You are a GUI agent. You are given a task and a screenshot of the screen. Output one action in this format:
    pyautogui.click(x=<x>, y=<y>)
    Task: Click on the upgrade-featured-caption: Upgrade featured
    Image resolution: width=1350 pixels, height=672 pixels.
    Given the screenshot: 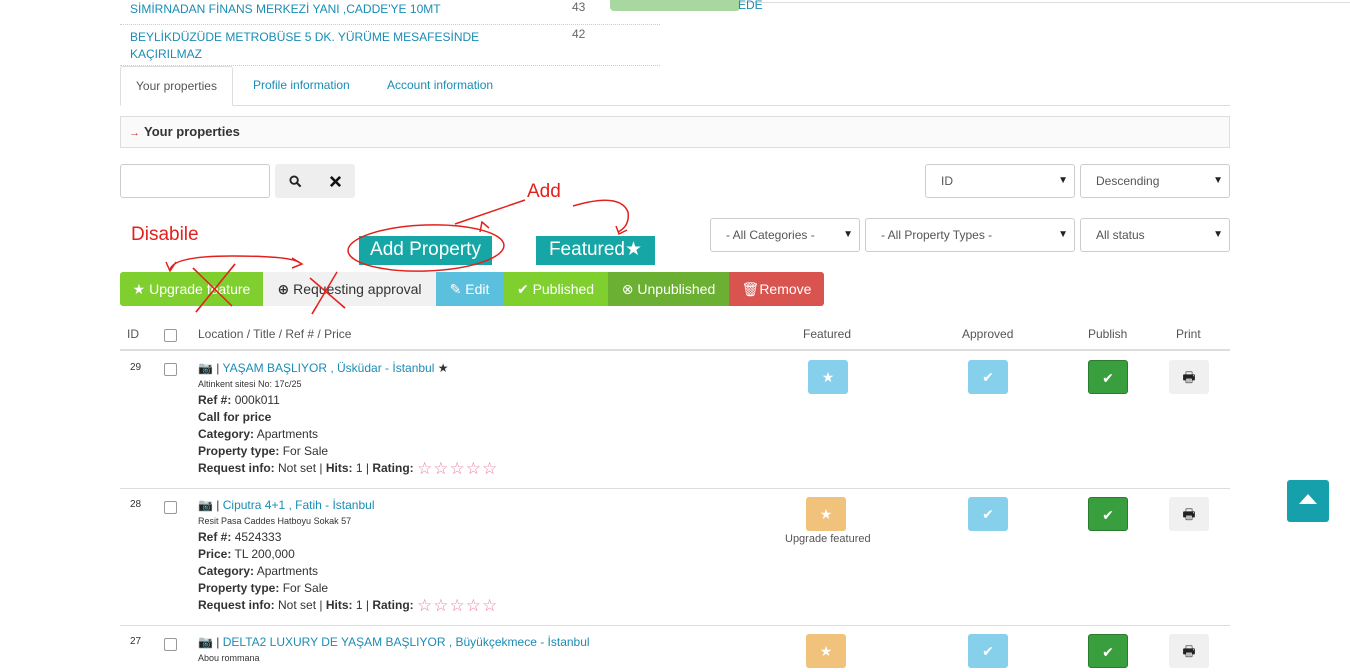 What is the action you would take?
    pyautogui.click(x=828, y=539)
    